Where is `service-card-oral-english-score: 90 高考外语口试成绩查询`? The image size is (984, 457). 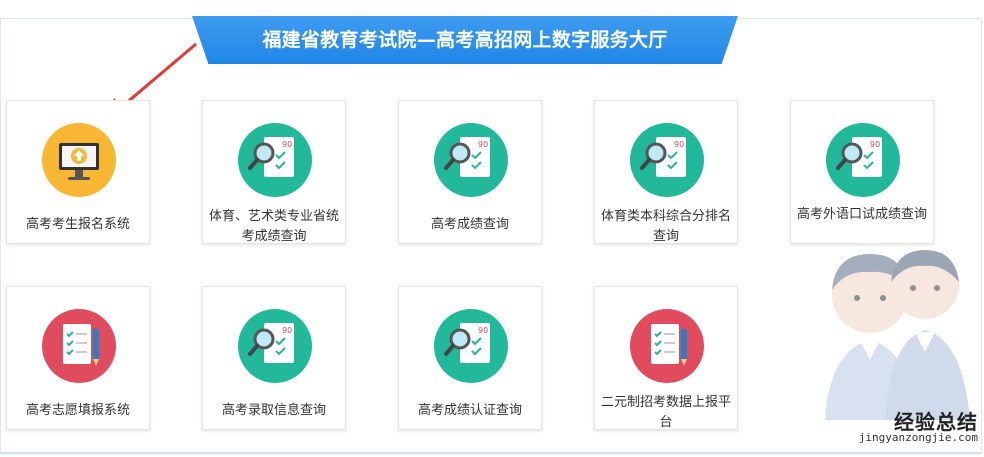
service-card-oral-english-score: 90 高考外语口试成绩查询 is located at coordinates (862, 172).